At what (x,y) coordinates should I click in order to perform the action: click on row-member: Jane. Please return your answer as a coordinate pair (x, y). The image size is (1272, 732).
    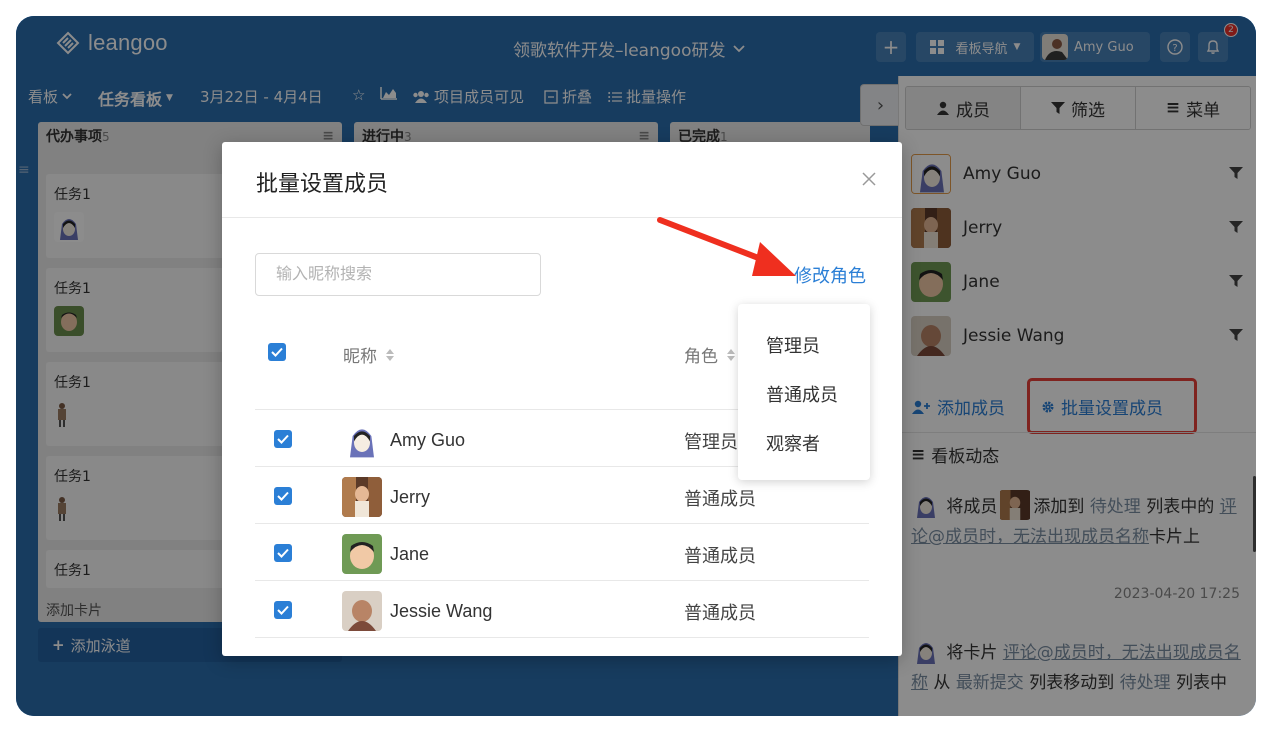
    Looking at the image, I should click on (385, 554).